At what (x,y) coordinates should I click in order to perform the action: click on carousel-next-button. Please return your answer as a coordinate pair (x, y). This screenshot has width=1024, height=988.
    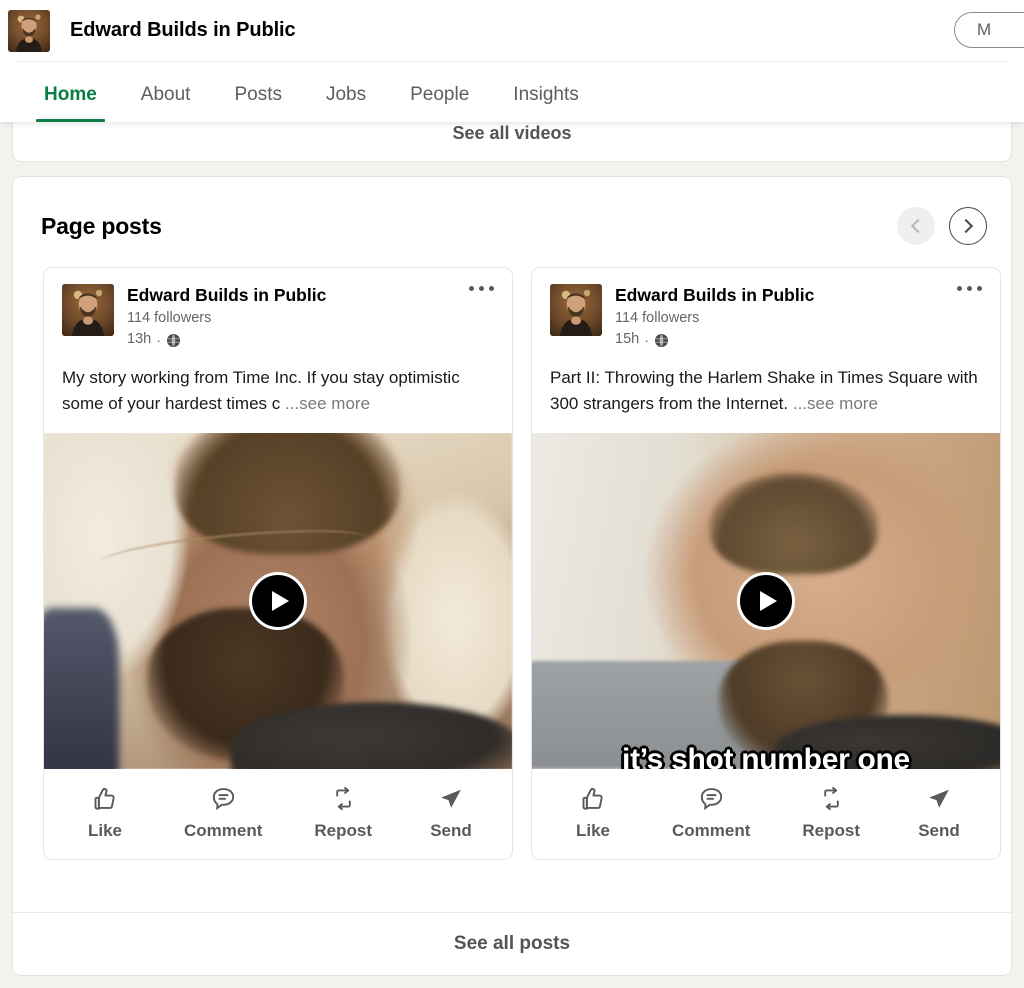
    Looking at the image, I should click on (968, 226).